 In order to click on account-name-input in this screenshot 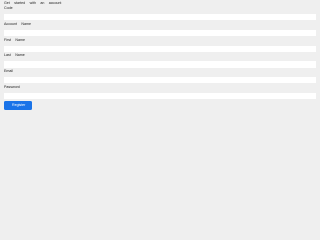, I will do `click(160, 32)`.